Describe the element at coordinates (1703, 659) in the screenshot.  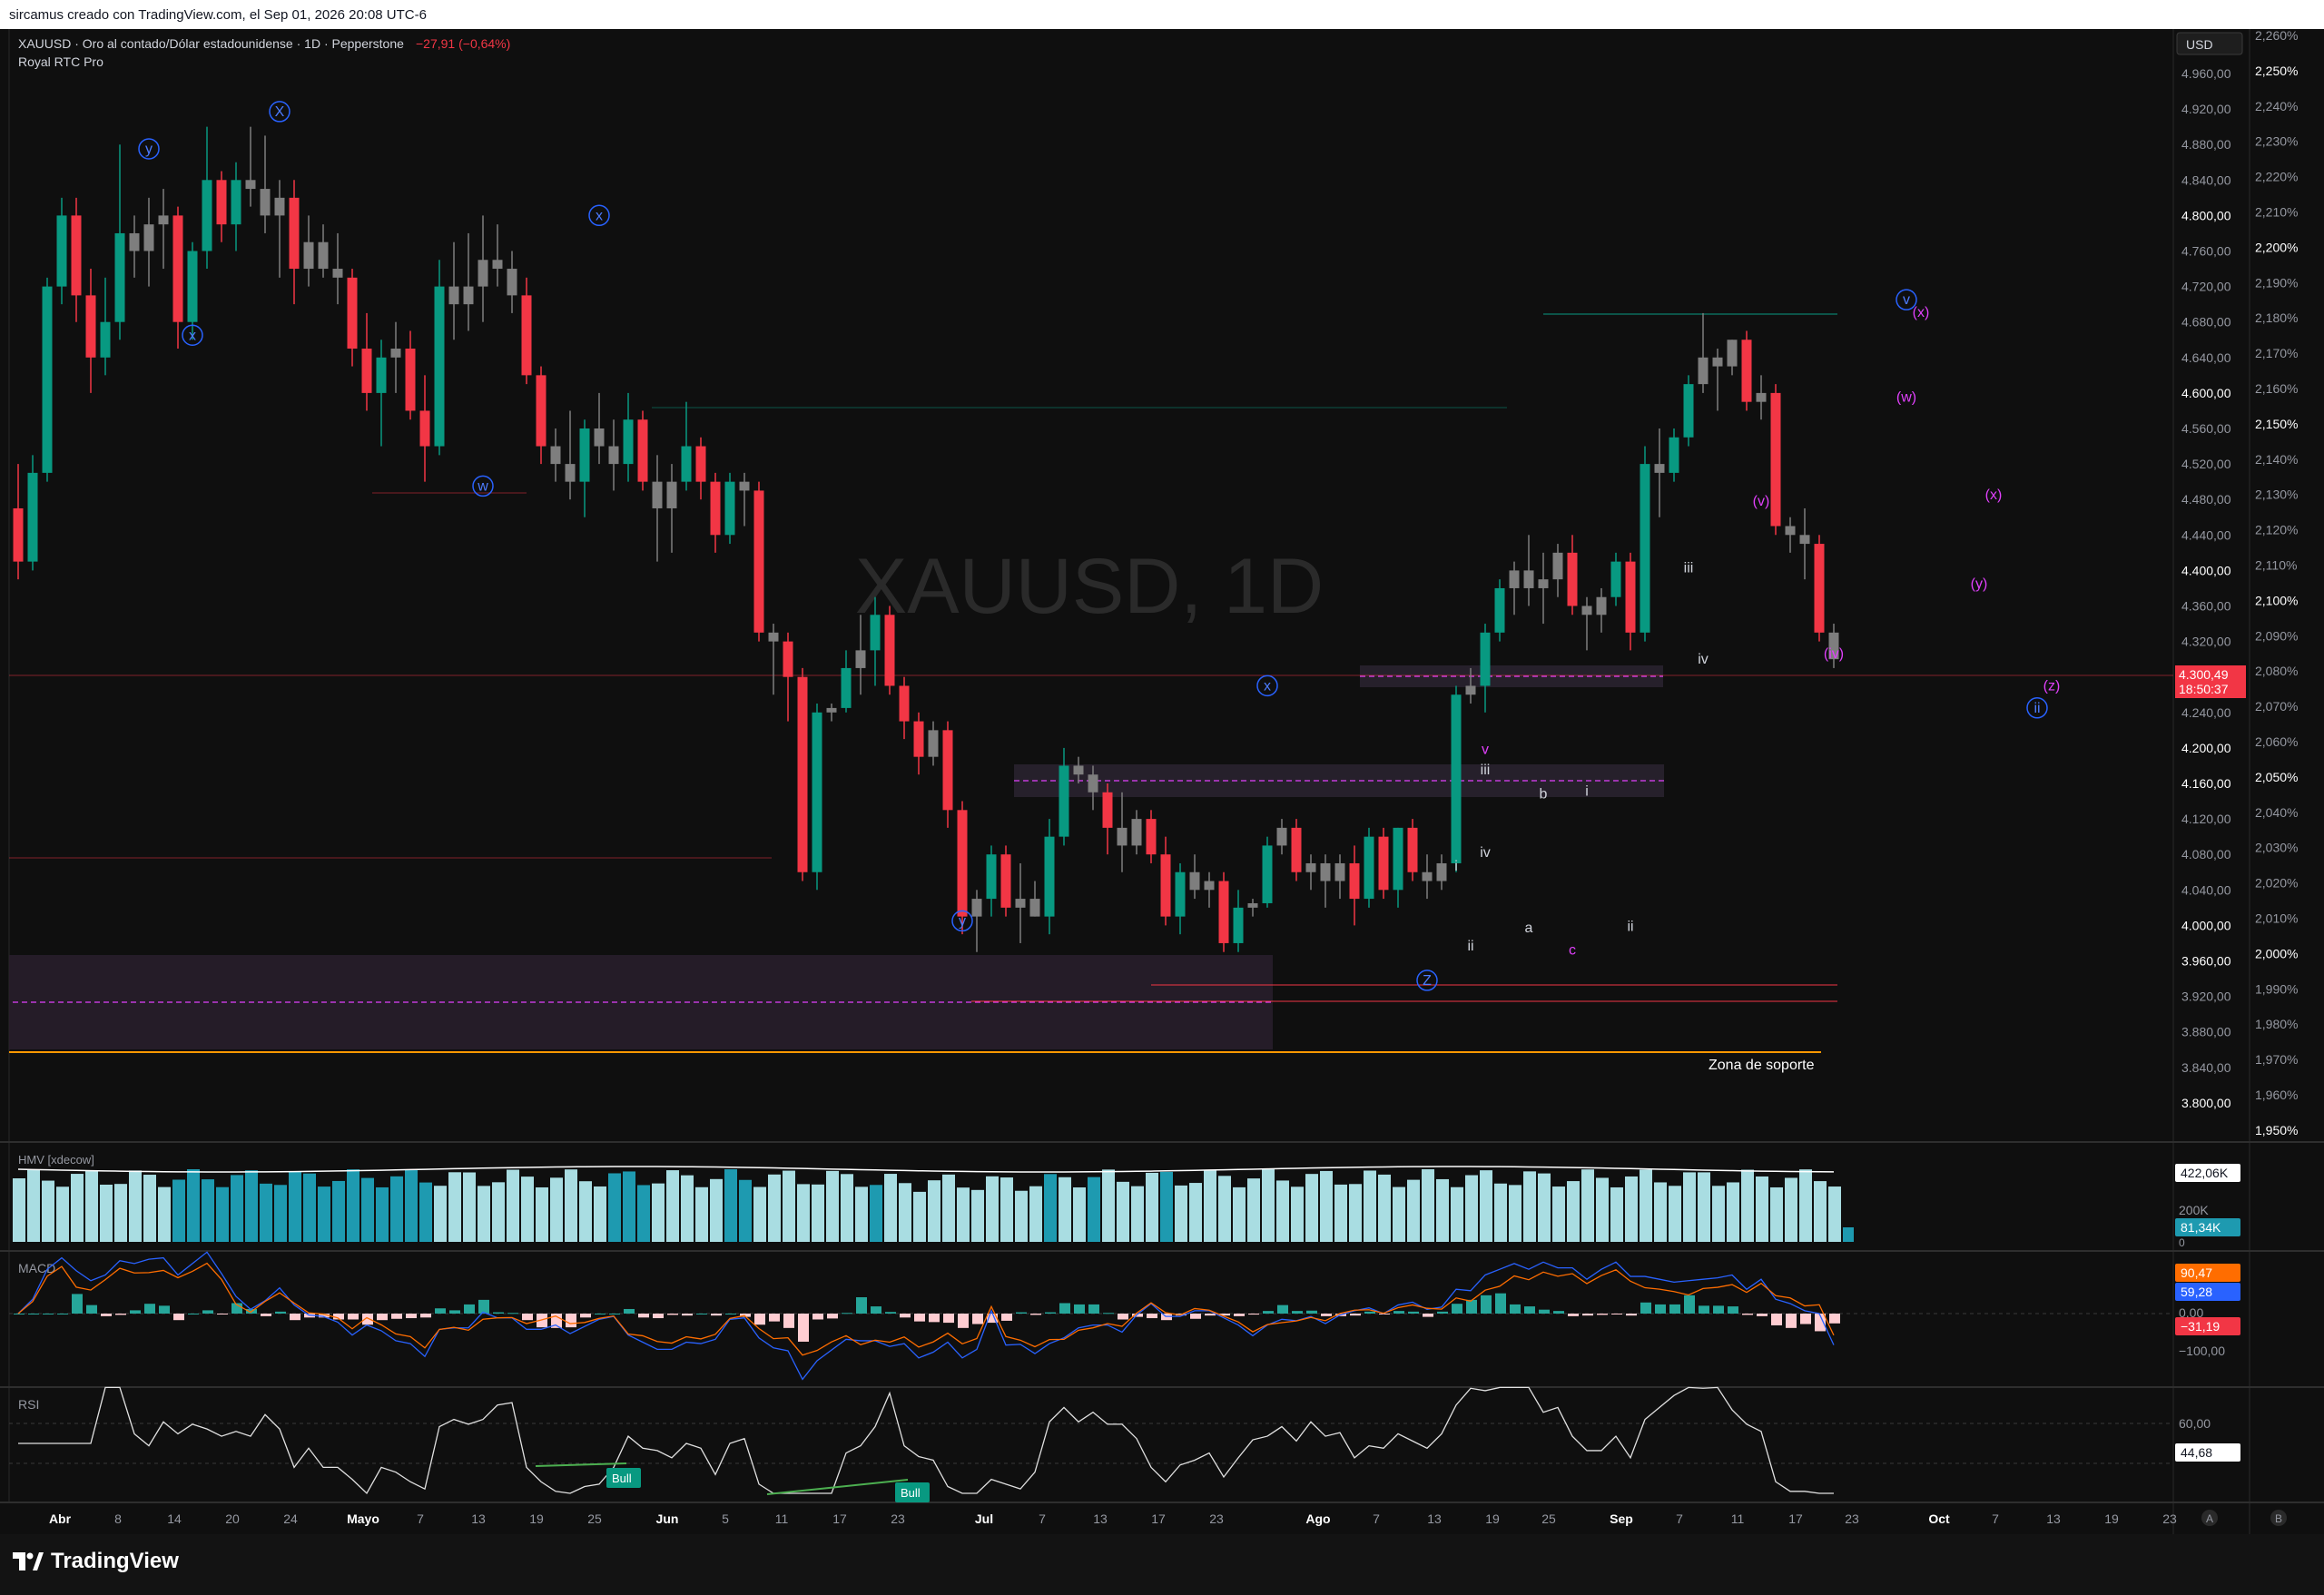
I see `wave-label: iv` at that location.